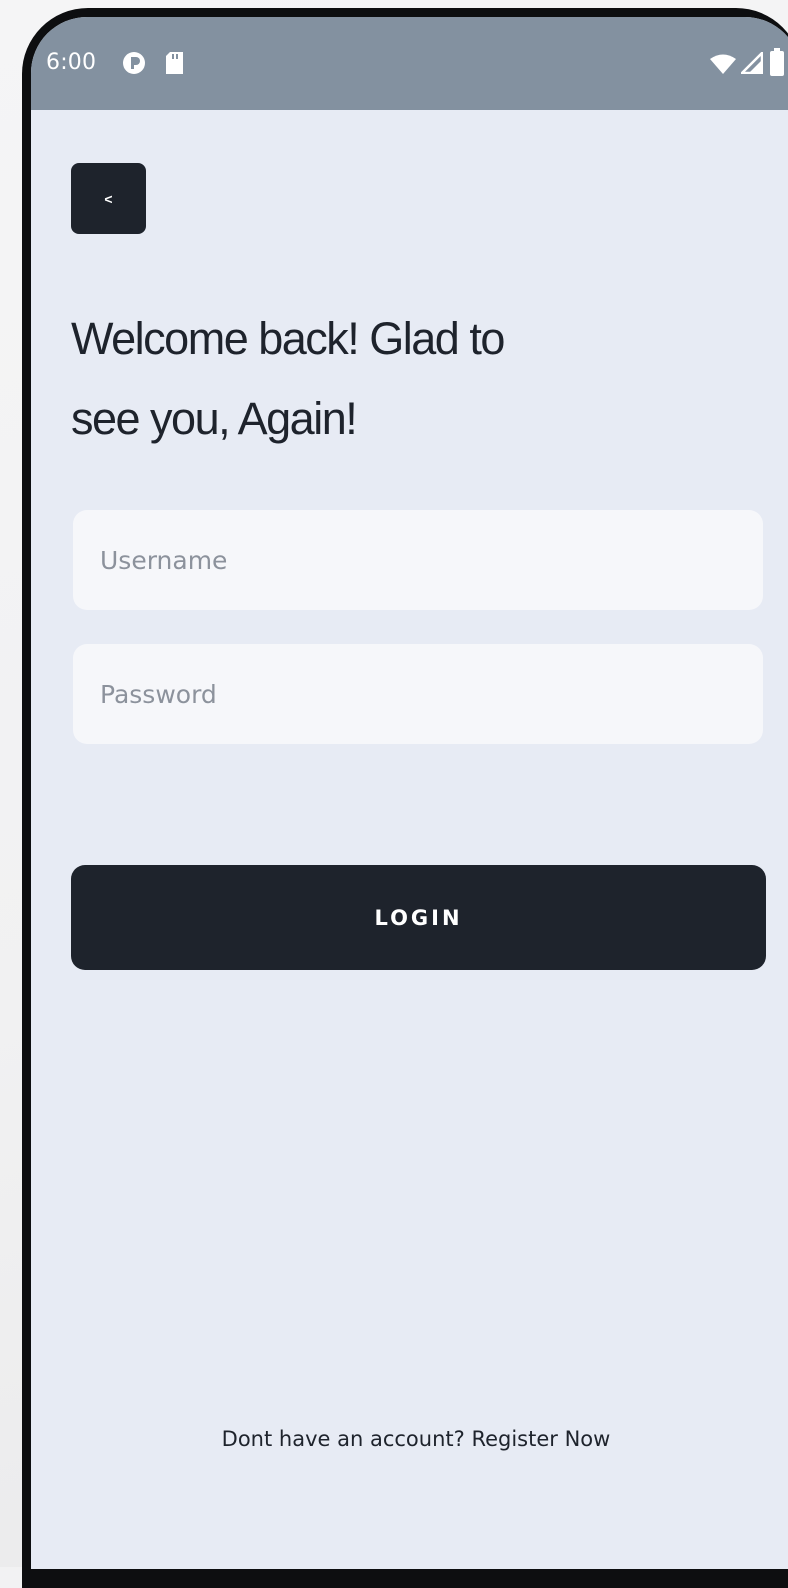 Image resolution: width=788 pixels, height=1588 pixels. I want to click on status-bar: 6:00, so click(409, 63).